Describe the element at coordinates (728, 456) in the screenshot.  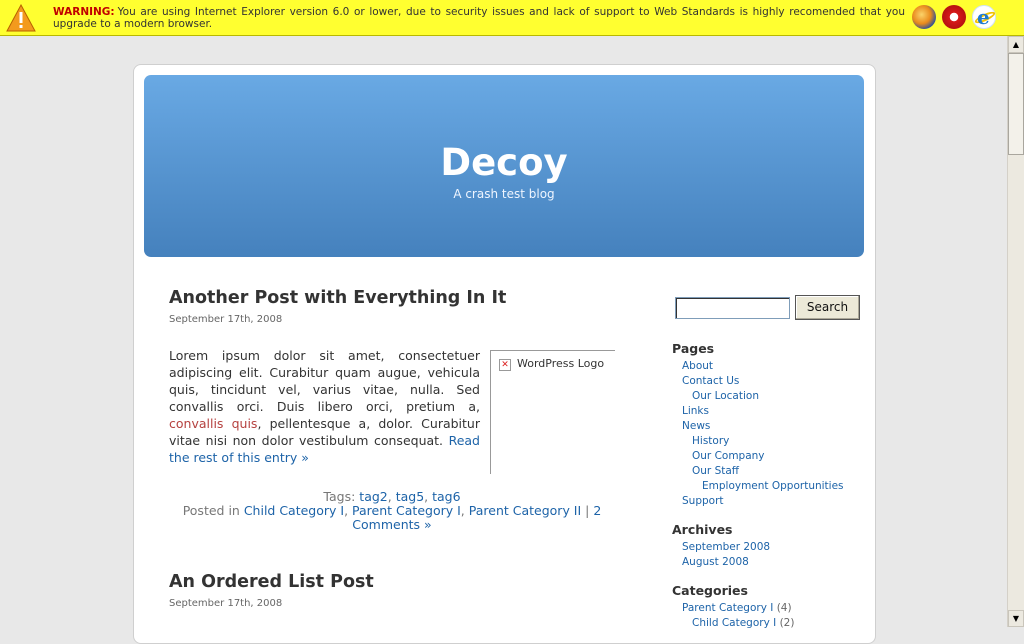
I see `page-link-our-company: Our Company` at that location.